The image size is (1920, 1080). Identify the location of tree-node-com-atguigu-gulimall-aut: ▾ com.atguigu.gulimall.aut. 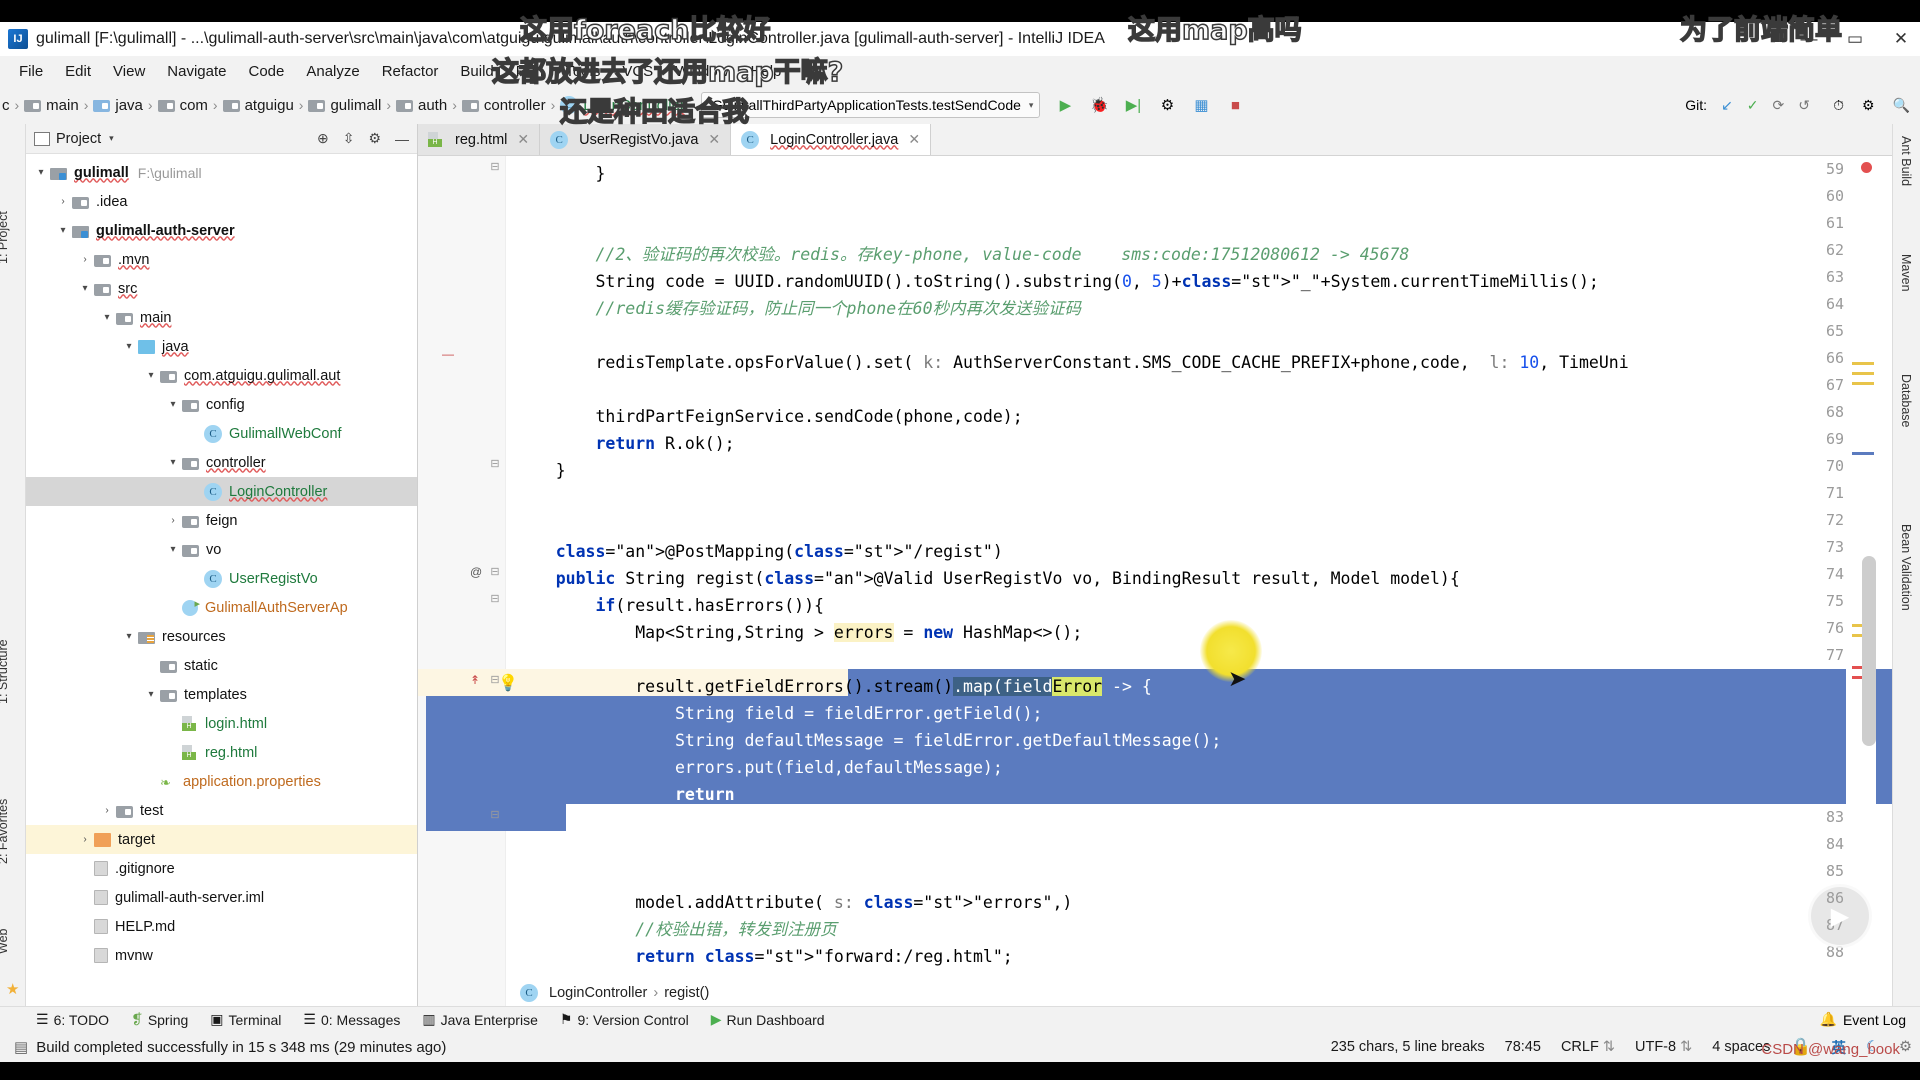
(221, 375).